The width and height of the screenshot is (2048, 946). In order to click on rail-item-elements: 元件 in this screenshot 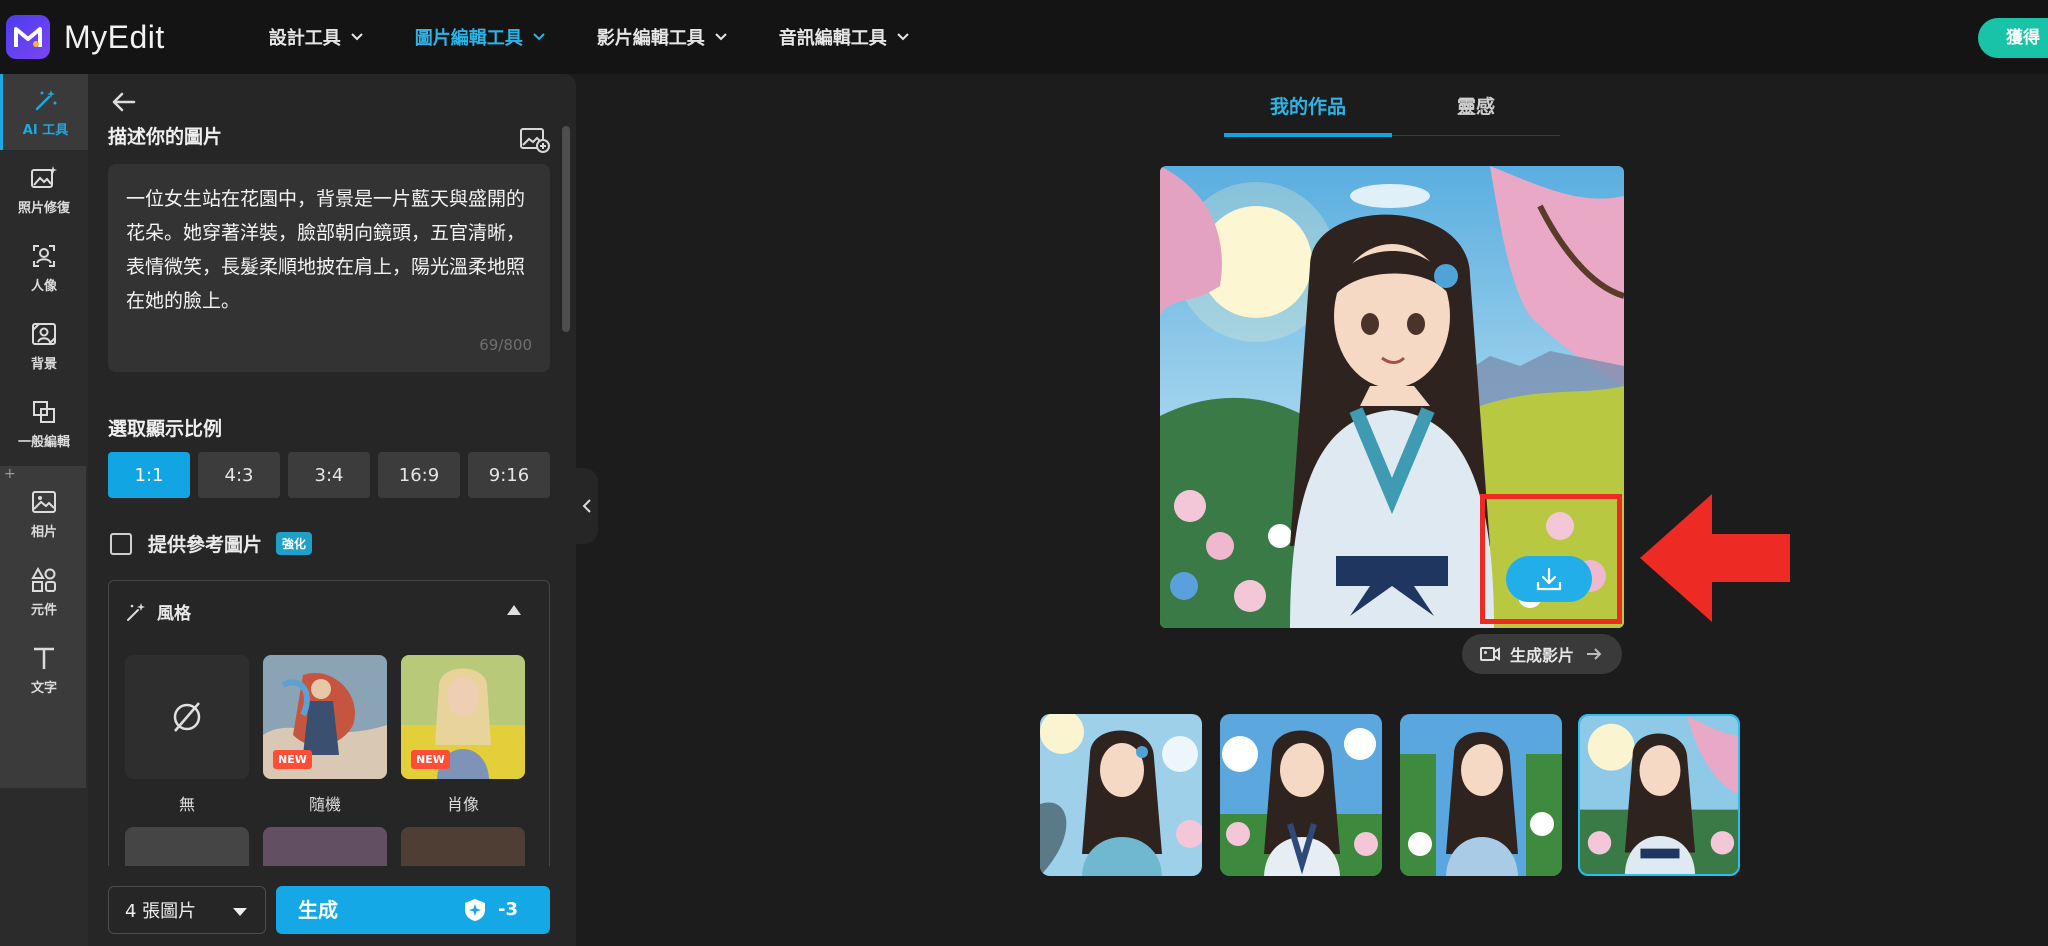, I will do `click(44, 592)`.